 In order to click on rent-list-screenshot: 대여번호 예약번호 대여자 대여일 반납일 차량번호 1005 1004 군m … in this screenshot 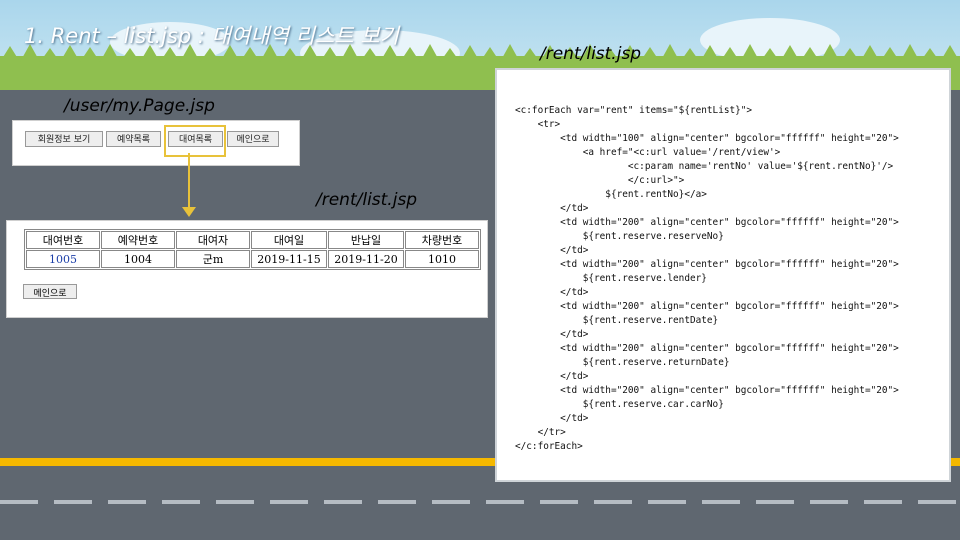, I will do `click(247, 269)`.